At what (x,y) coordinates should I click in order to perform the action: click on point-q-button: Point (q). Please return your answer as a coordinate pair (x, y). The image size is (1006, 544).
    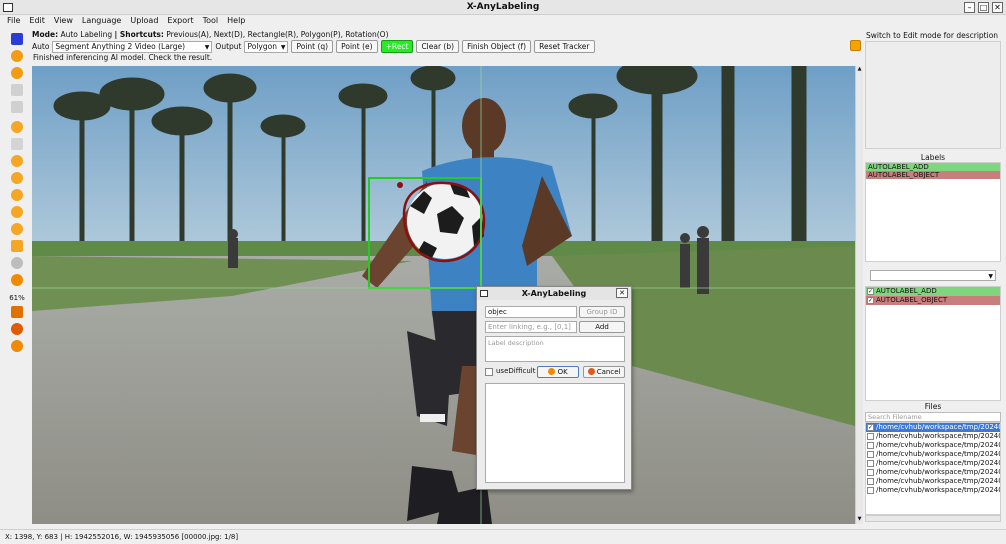
    Looking at the image, I should click on (312, 46).